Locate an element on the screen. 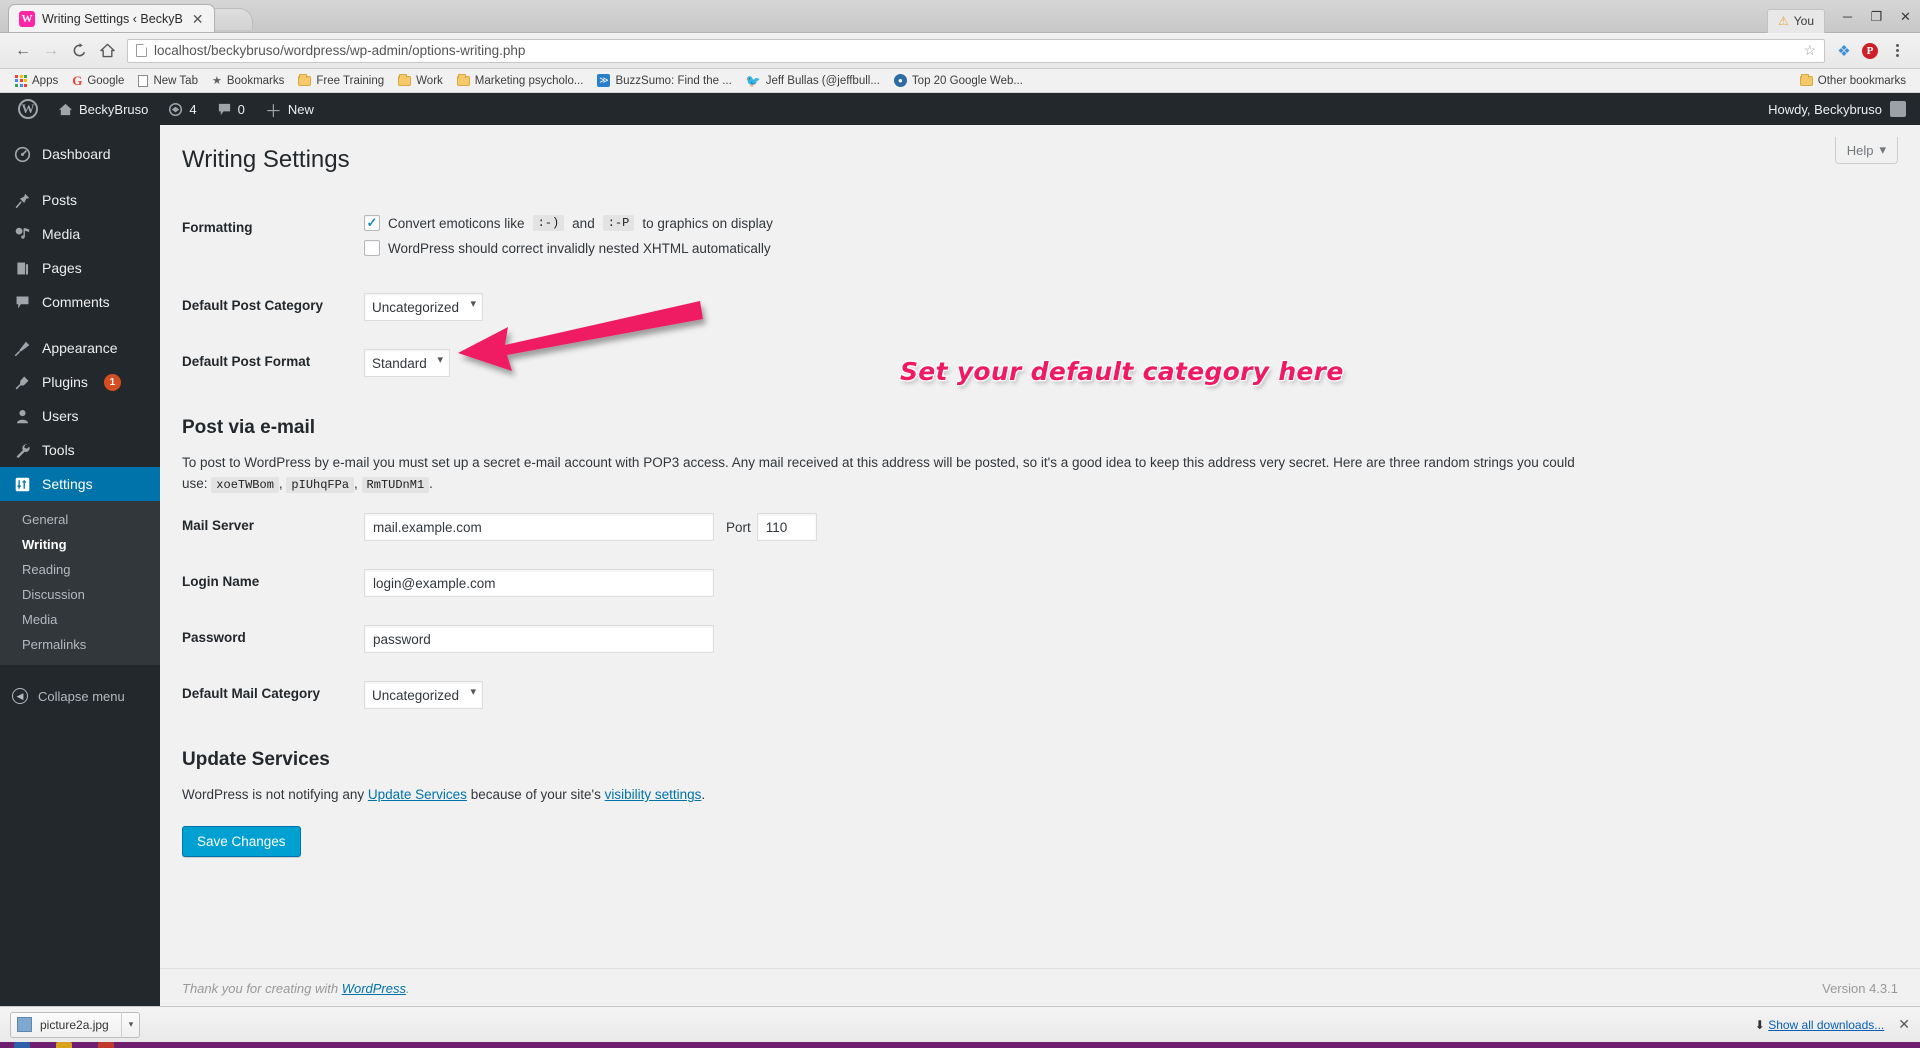 The width and height of the screenshot is (1920, 1048). sidebar-item-comments: Comments is located at coordinates (80, 302).